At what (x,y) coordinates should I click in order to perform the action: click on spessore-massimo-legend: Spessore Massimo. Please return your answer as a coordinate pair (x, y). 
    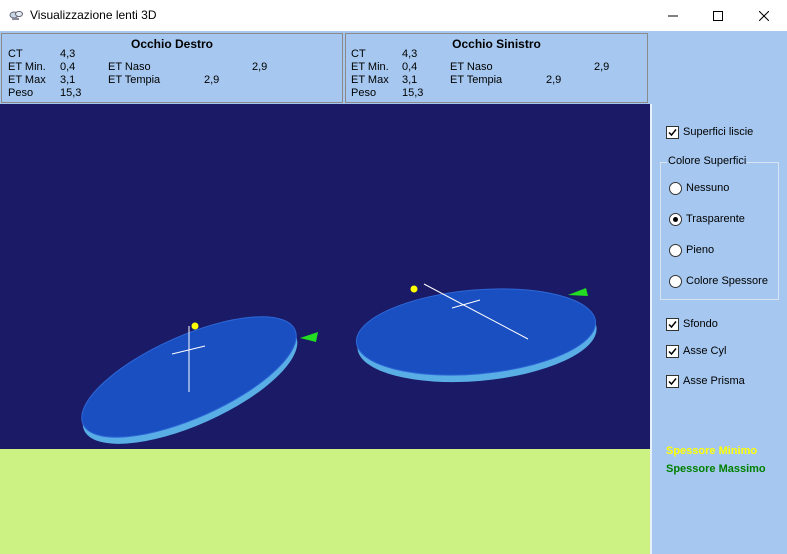
    Looking at the image, I should click on (716, 469).